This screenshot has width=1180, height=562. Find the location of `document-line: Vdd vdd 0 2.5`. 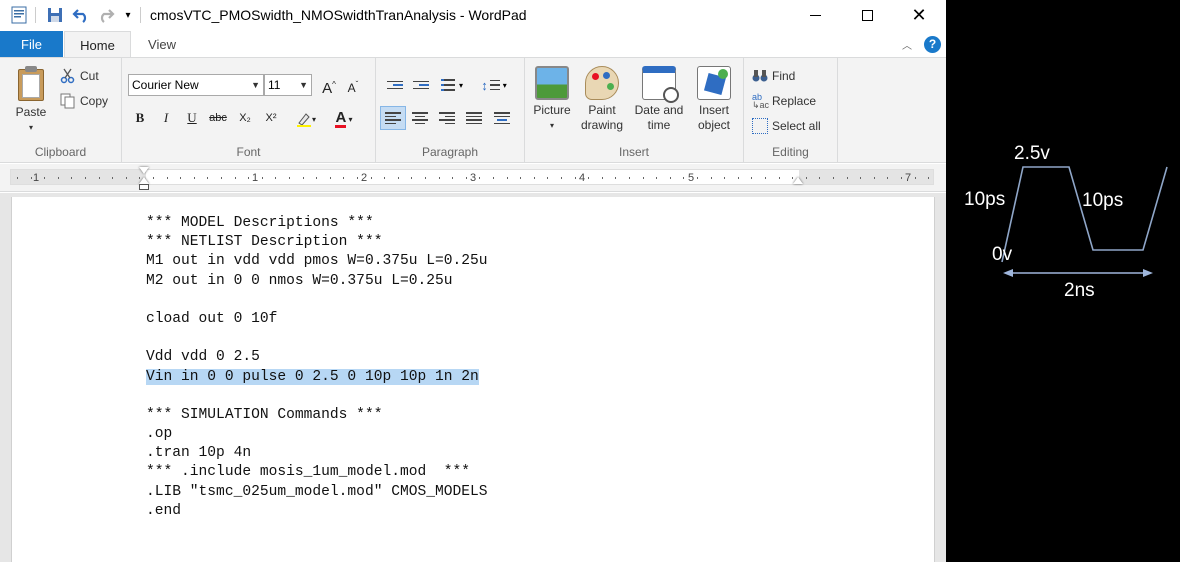

document-line: Vdd vdd 0 2.5 is located at coordinates (317, 357).